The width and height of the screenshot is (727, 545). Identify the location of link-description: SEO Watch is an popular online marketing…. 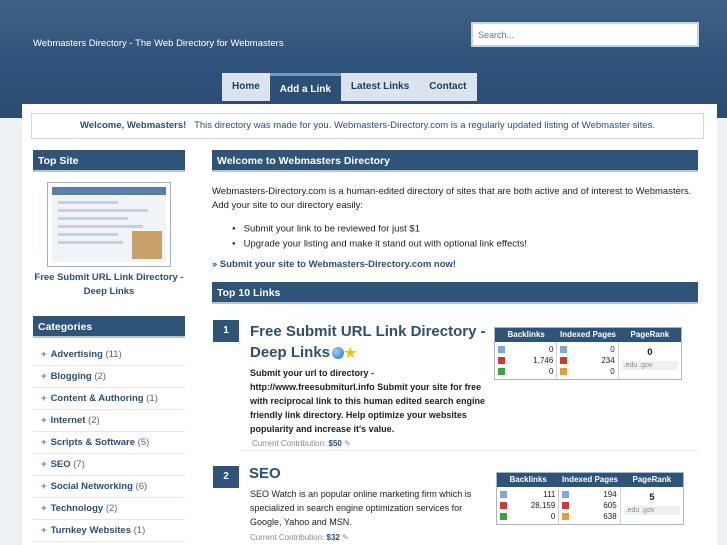
(361, 508).